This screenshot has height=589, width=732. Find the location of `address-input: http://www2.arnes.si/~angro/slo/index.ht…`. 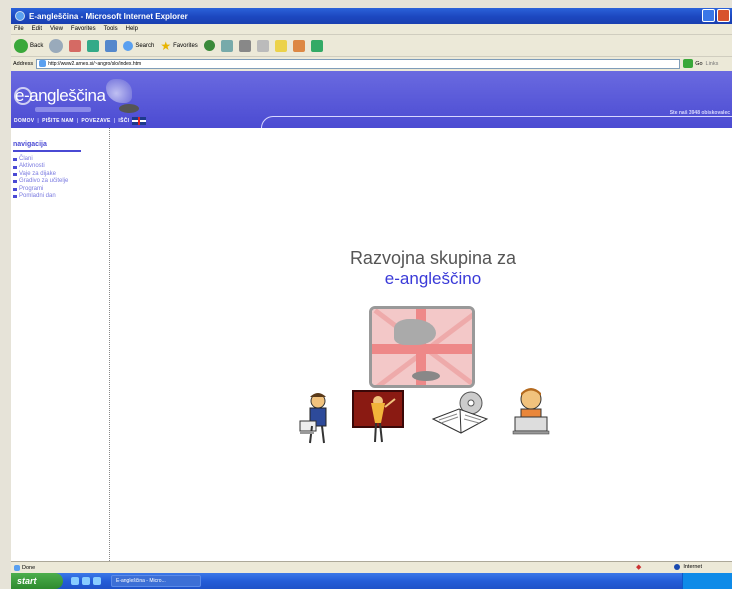

address-input: http://www2.arnes.si/~angro/slo/index.ht… is located at coordinates (358, 63).